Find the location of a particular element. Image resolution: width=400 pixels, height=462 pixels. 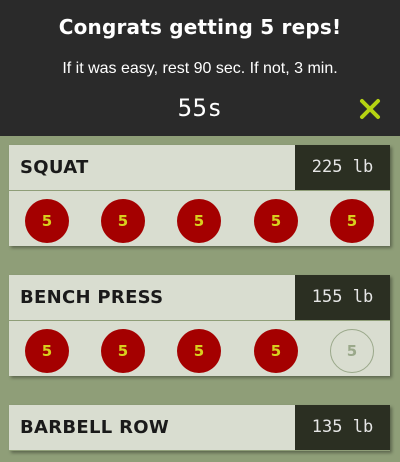

rest-timer: 55s is located at coordinates (200, 108).